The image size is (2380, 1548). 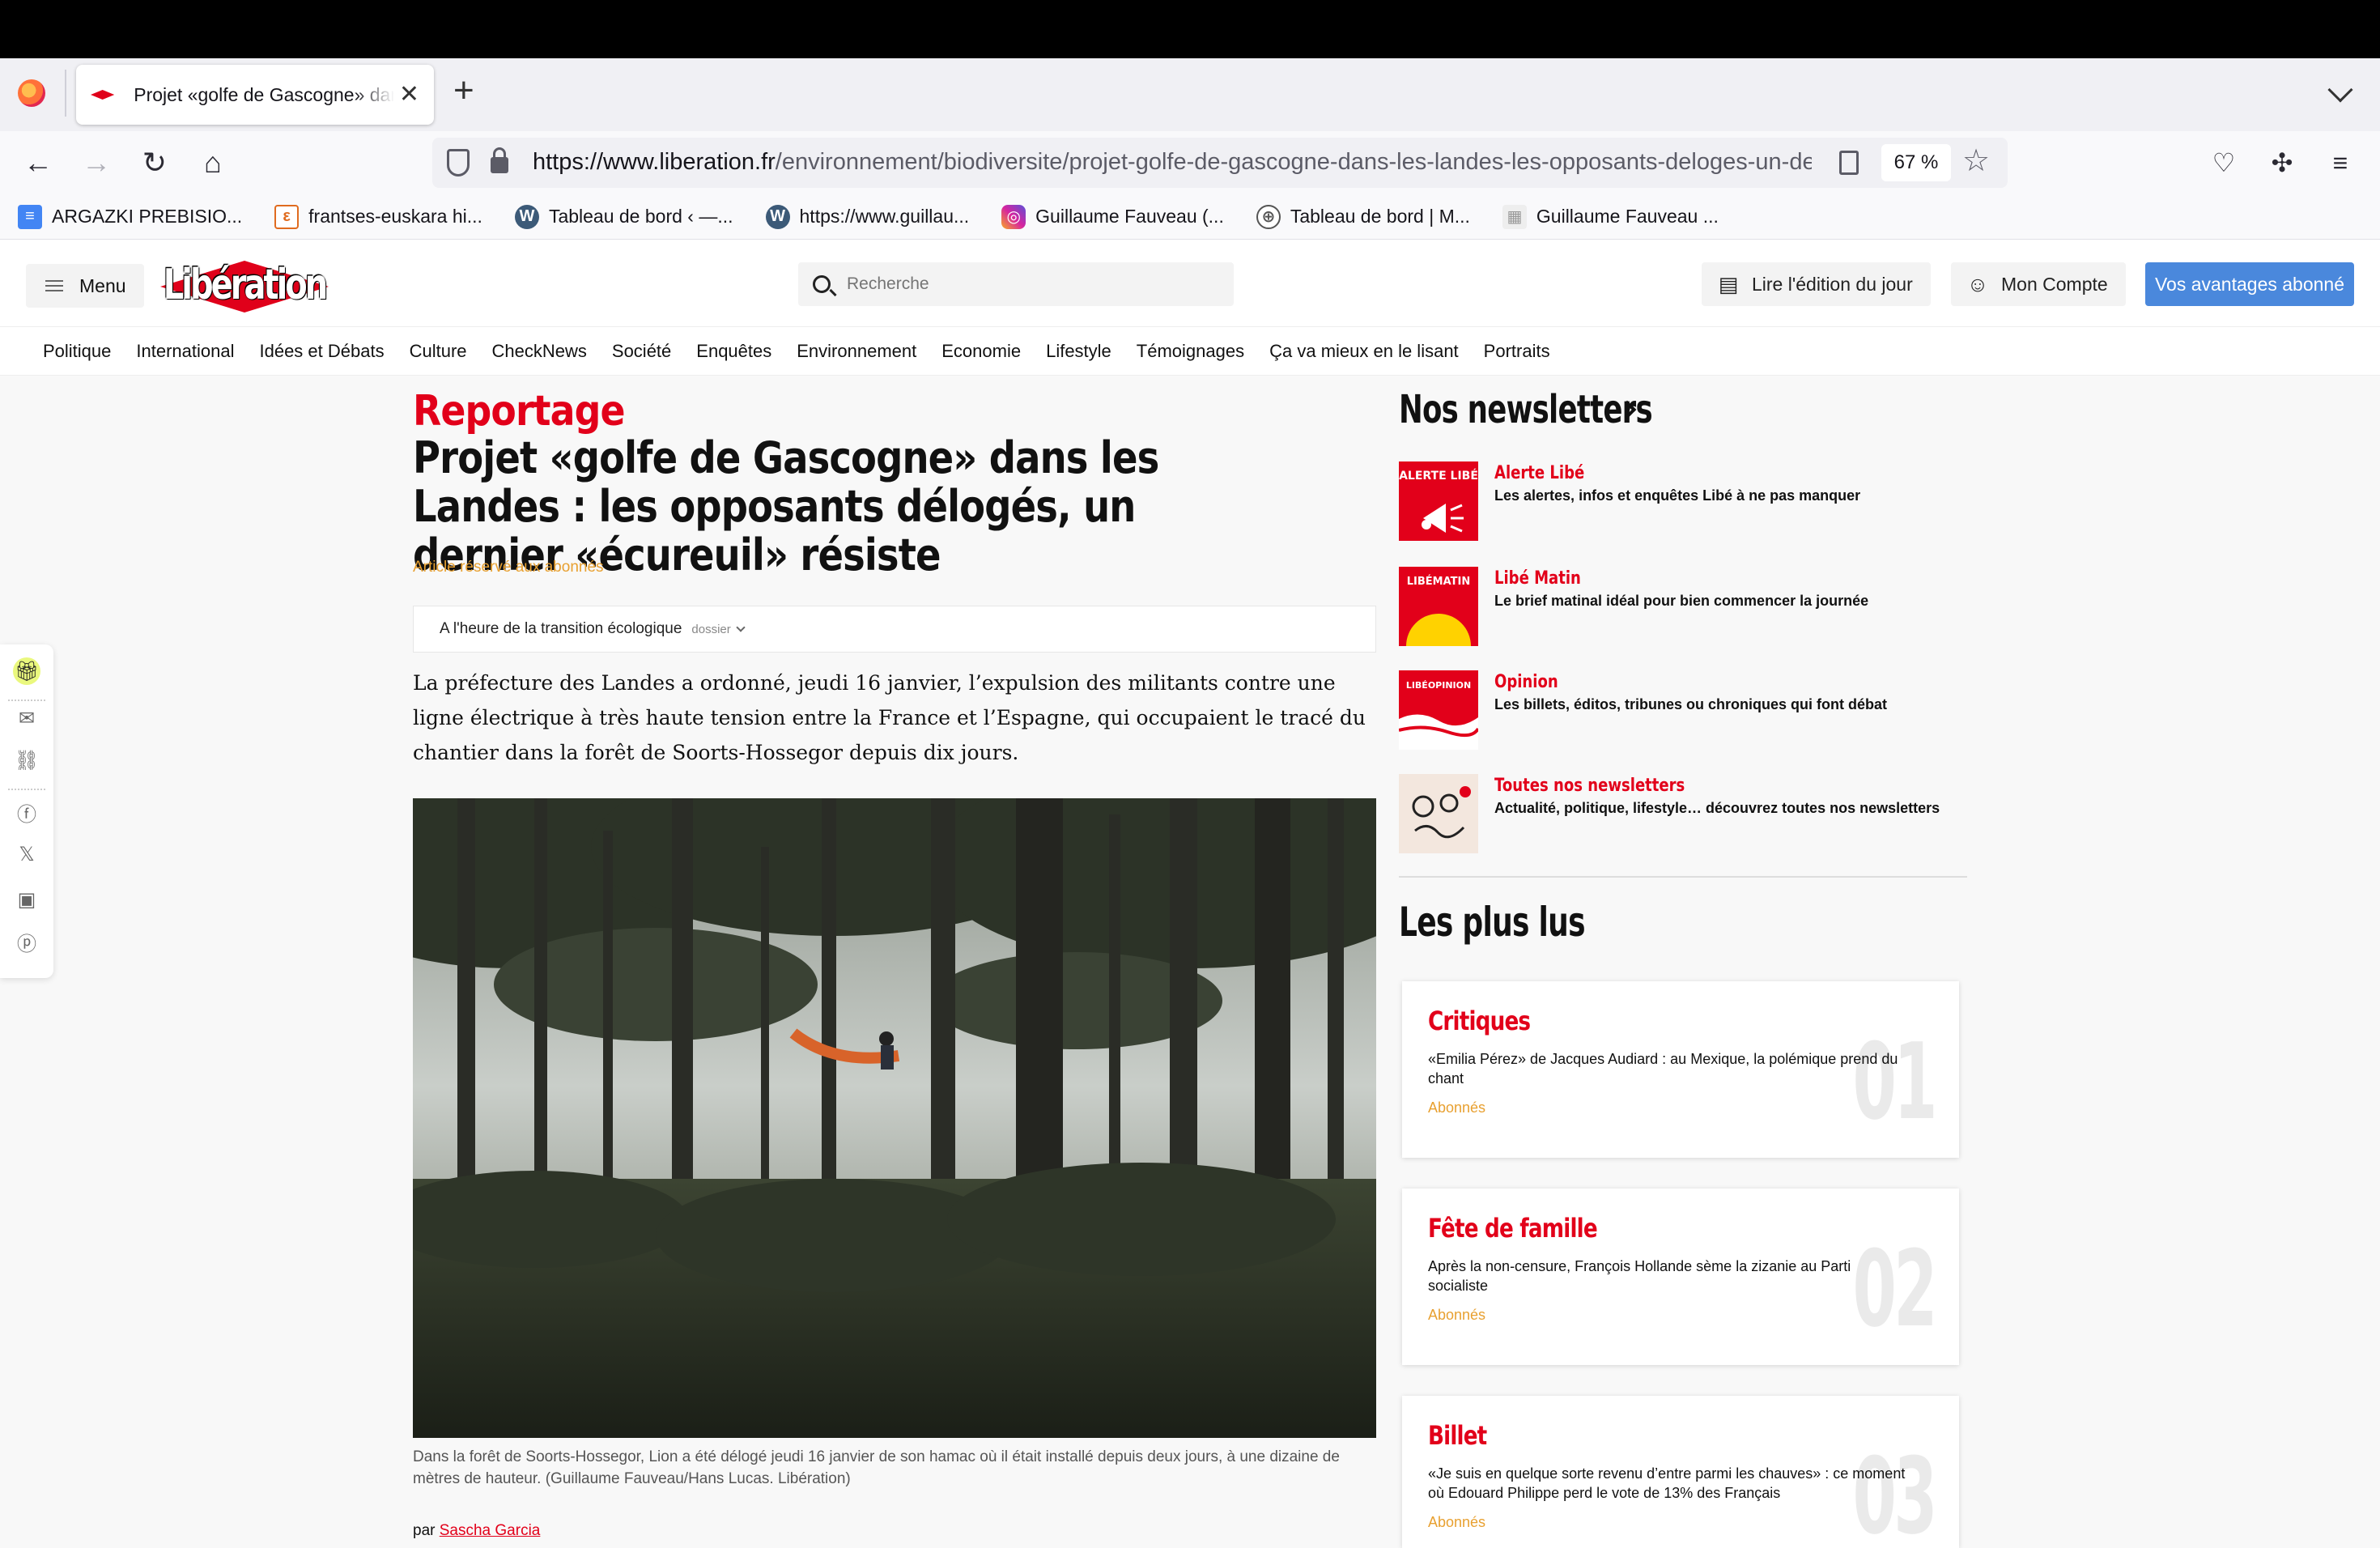 What do you see at coordinates (741, 627) in the screenshot?
I see `chevron-down-icon` at bounding box center [741, 627].